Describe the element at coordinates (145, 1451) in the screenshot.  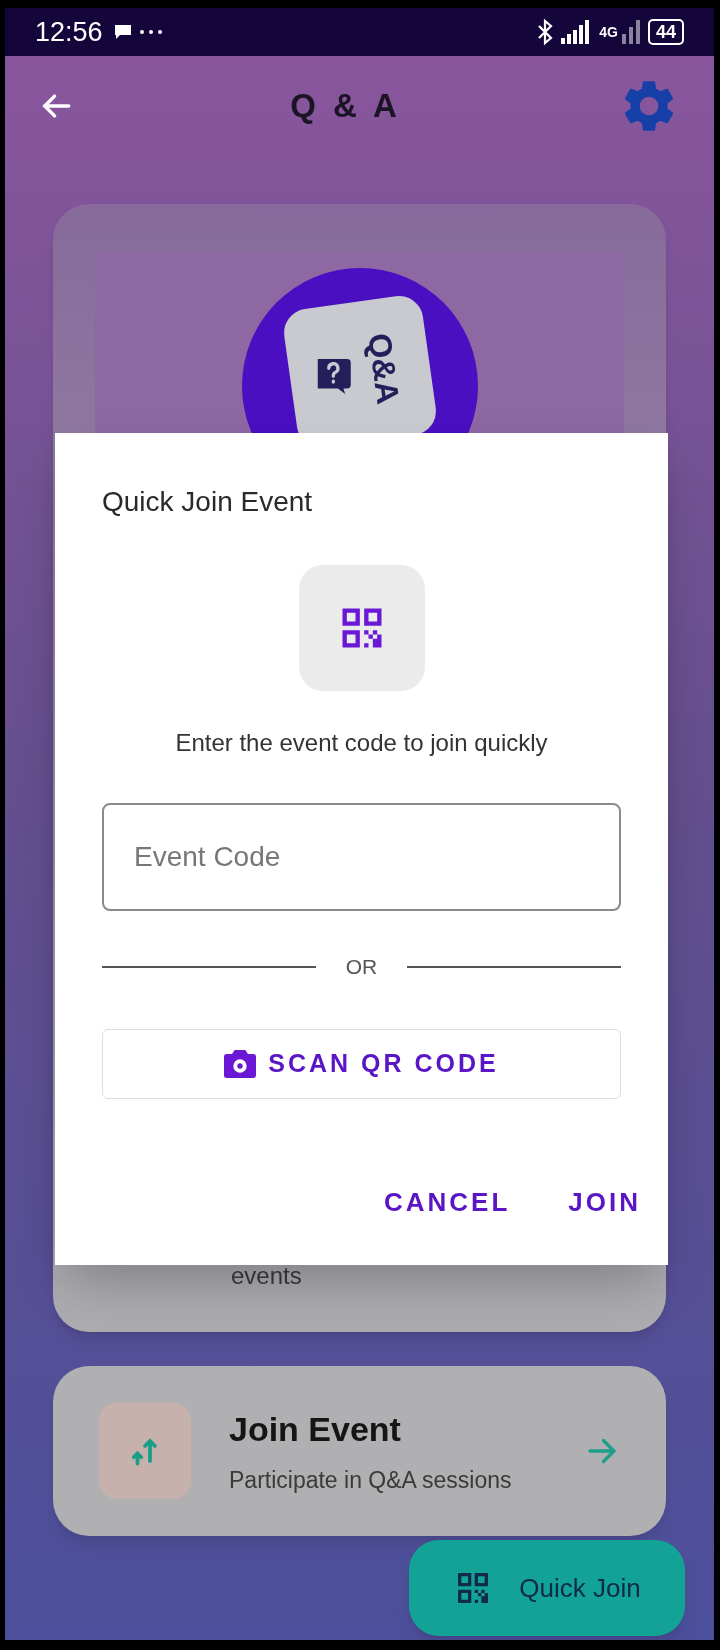
I see `arrows-up-icon` at that location.